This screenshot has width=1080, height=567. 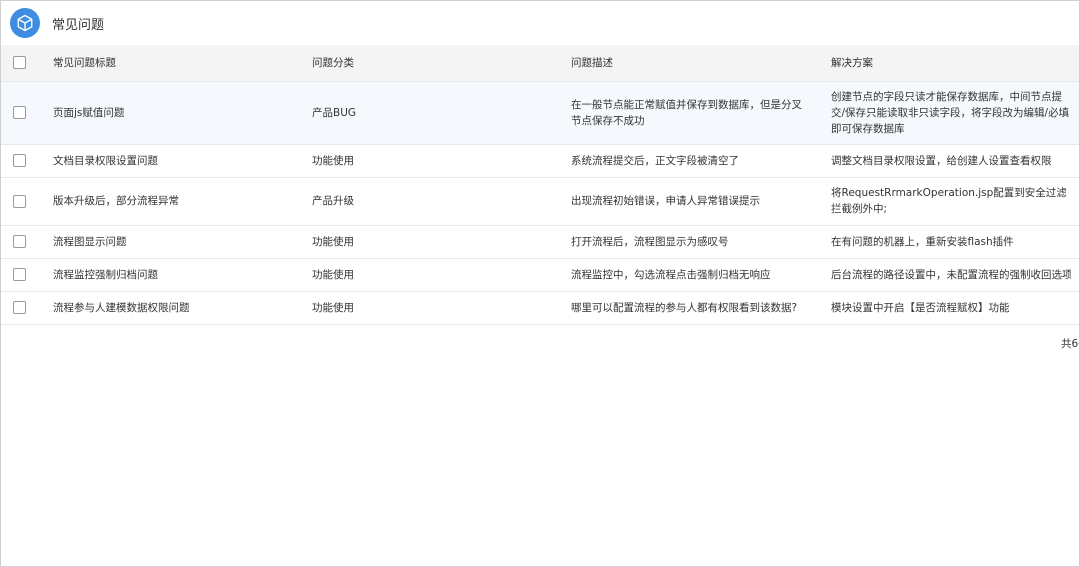 I want to click on row-category: 产品升级, so click(x=427, y=201).